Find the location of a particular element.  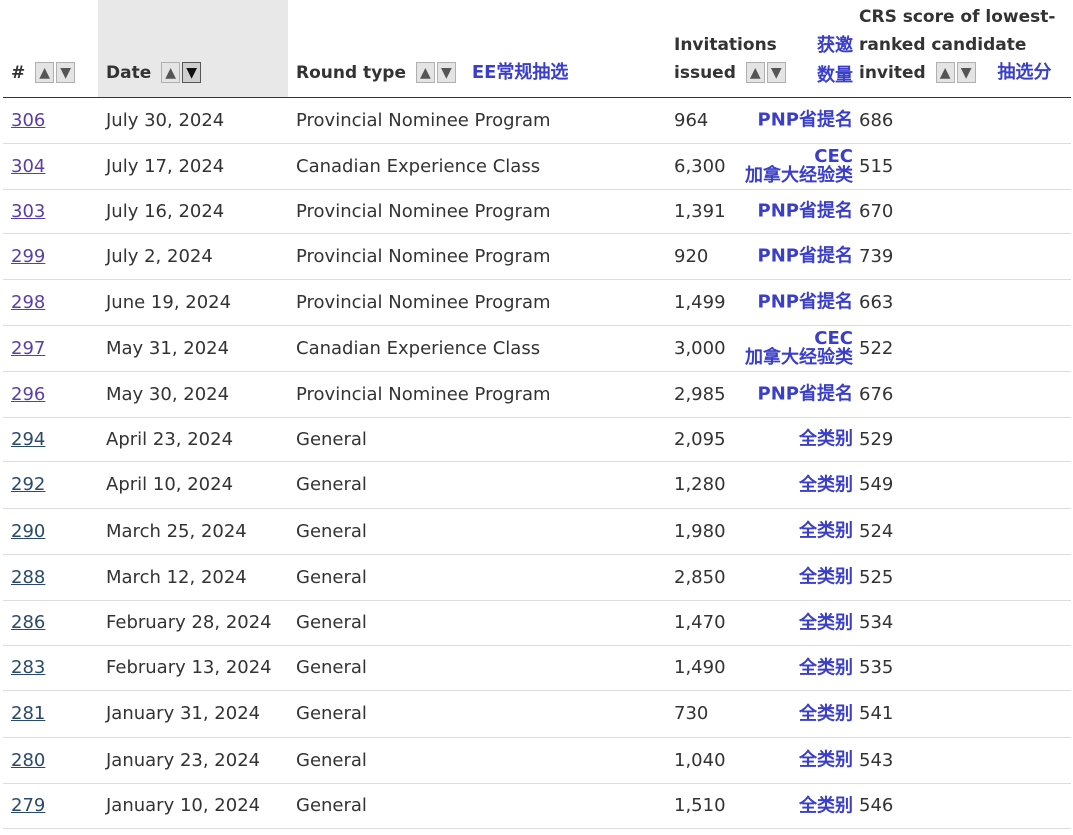

row-num-cell: 298 is located at coordinates (50, 302).